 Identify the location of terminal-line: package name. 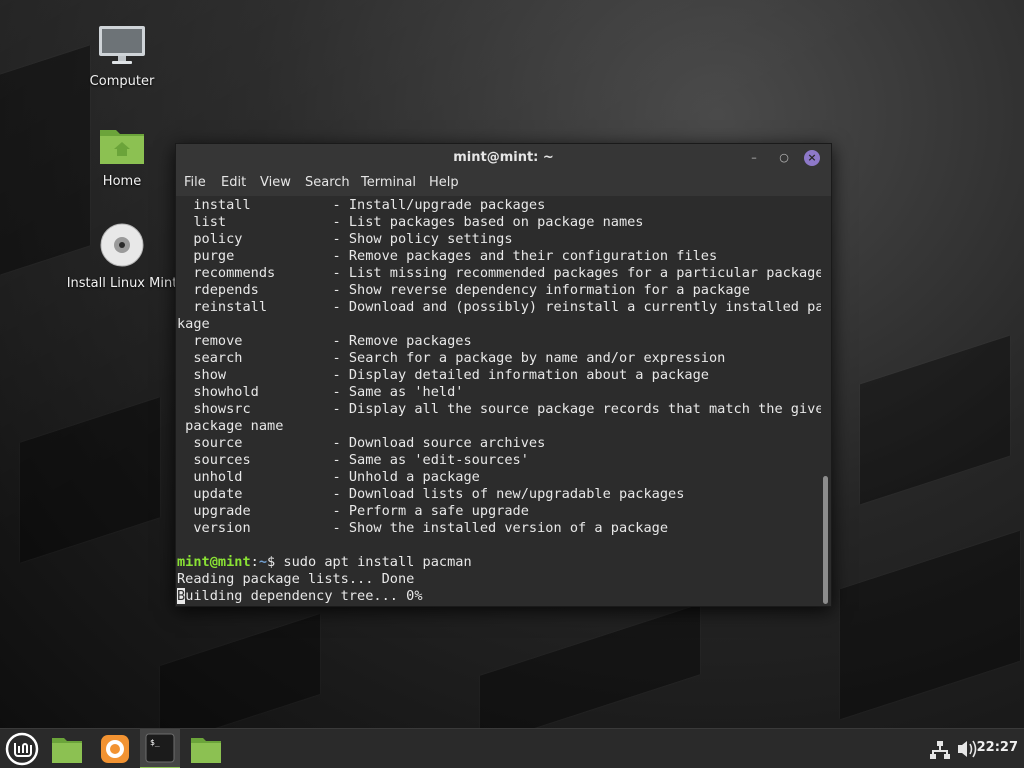
(230, 426).